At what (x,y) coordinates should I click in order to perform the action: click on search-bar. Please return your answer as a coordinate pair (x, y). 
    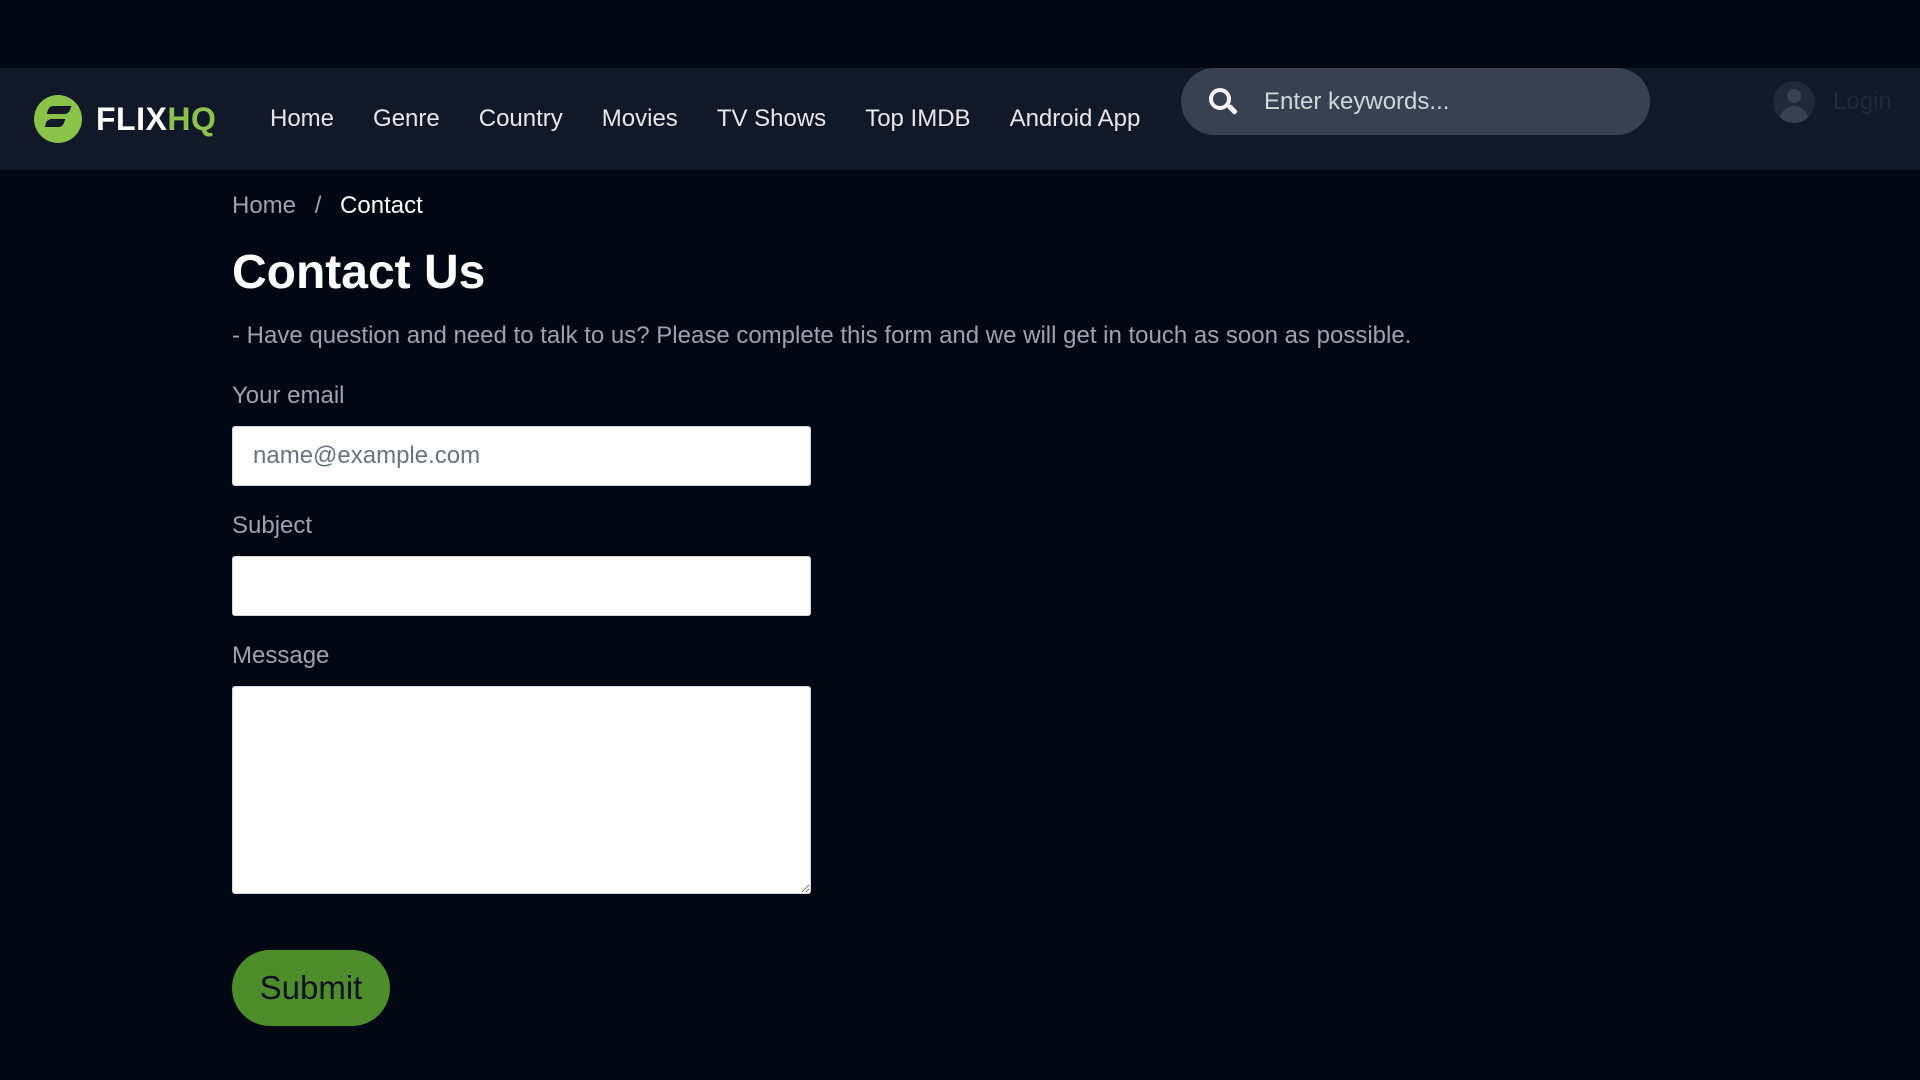
    Looking at the image, I should click on (1415, 101).